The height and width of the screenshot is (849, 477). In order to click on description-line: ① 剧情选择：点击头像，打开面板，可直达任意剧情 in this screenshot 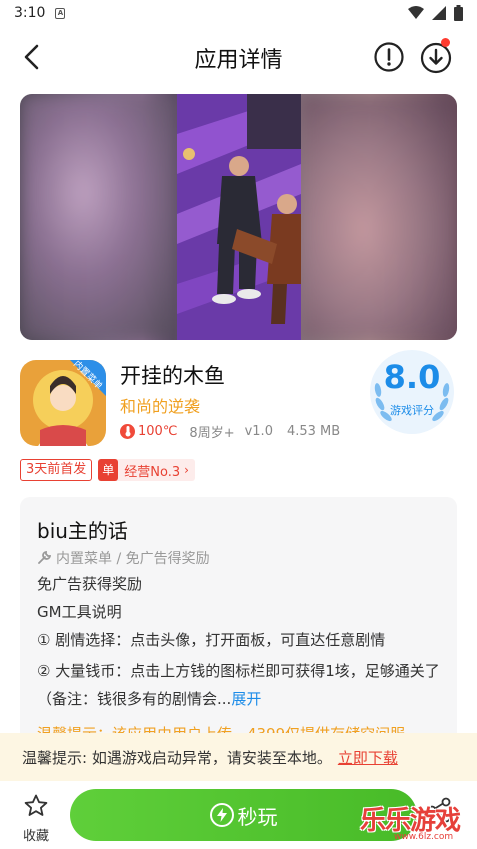, I will do `click(211, 640)`.